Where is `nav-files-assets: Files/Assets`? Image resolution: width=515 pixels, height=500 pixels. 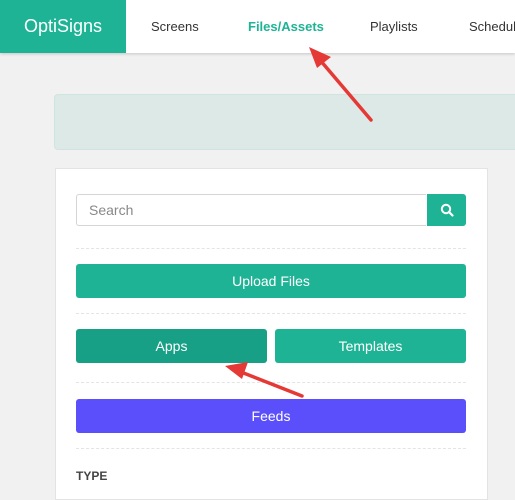
nav-files-assets: Files/Assets is located at coordinates (286, 26).